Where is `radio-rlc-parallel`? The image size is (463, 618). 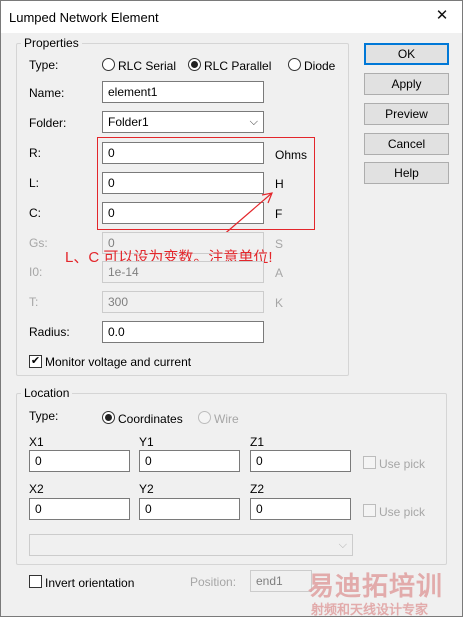 radio-rlc-parallel is located at coordinates (194, 64).